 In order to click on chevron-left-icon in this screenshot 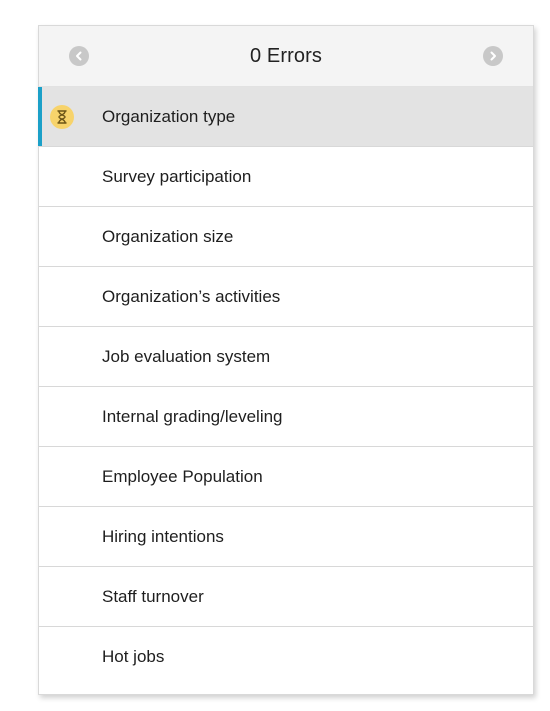, I will do `click(79, 56)`.